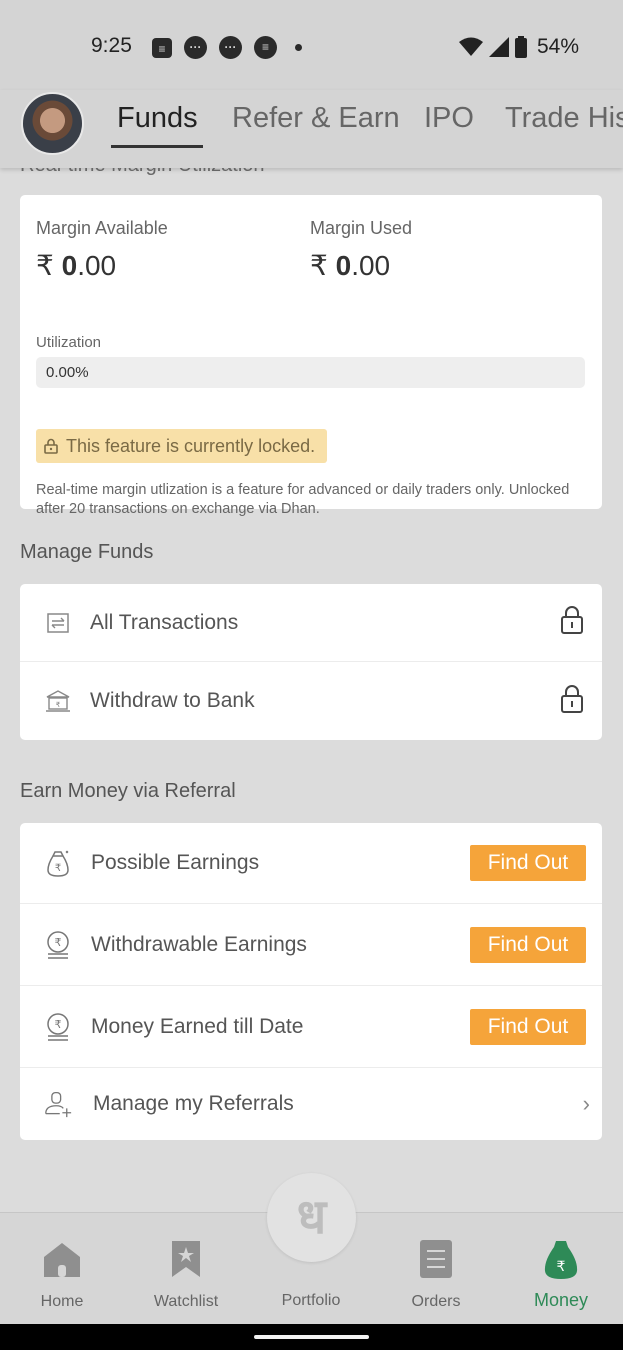 This screenshot has width=623, height=1350. Describe the element at coordinates (498, 47) in the screenshot. I see `signal-icon` at that location.